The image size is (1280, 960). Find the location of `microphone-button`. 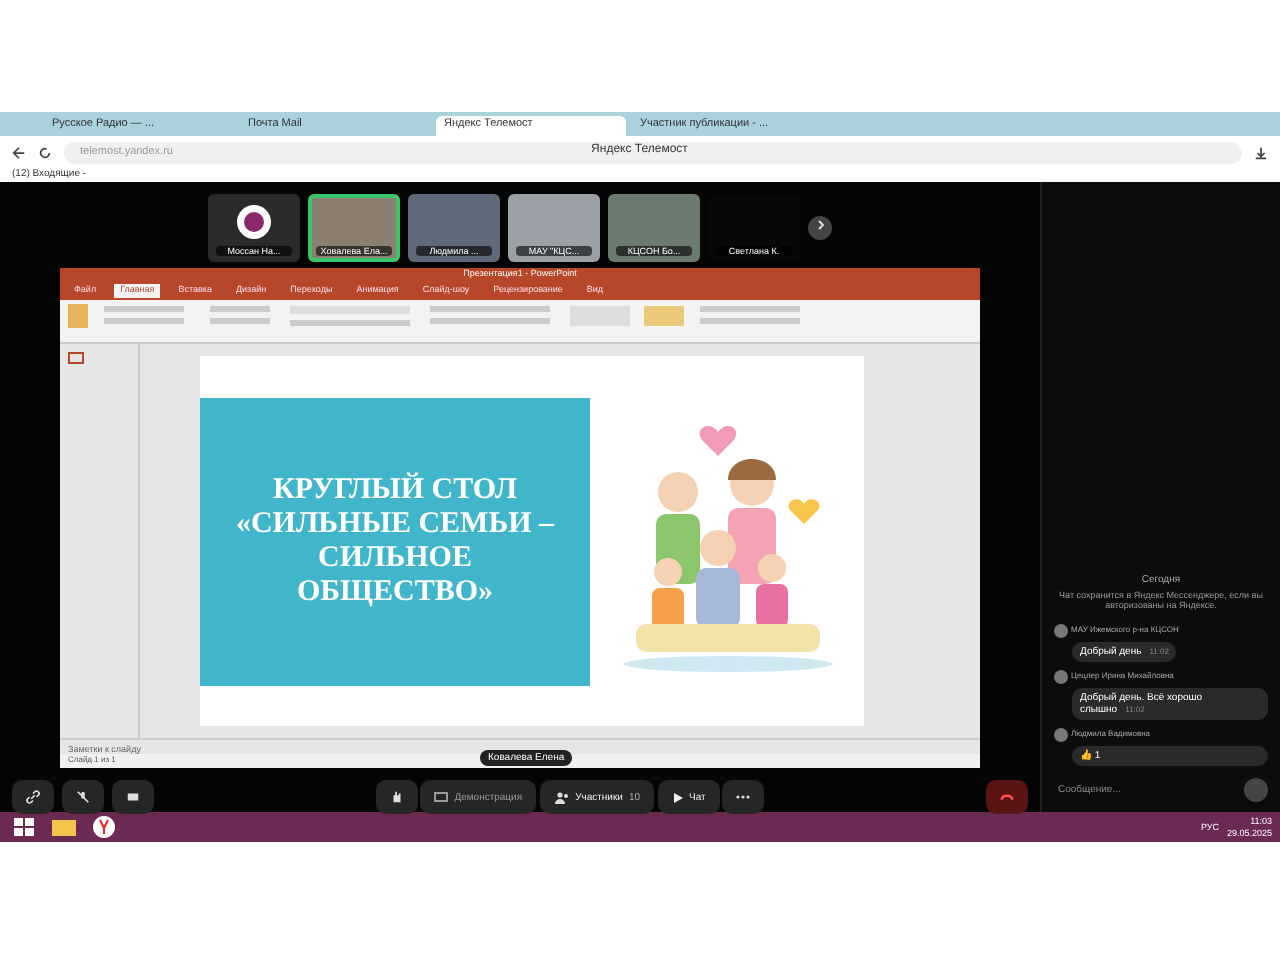

microphone-button is located at coordinates (83, 797).